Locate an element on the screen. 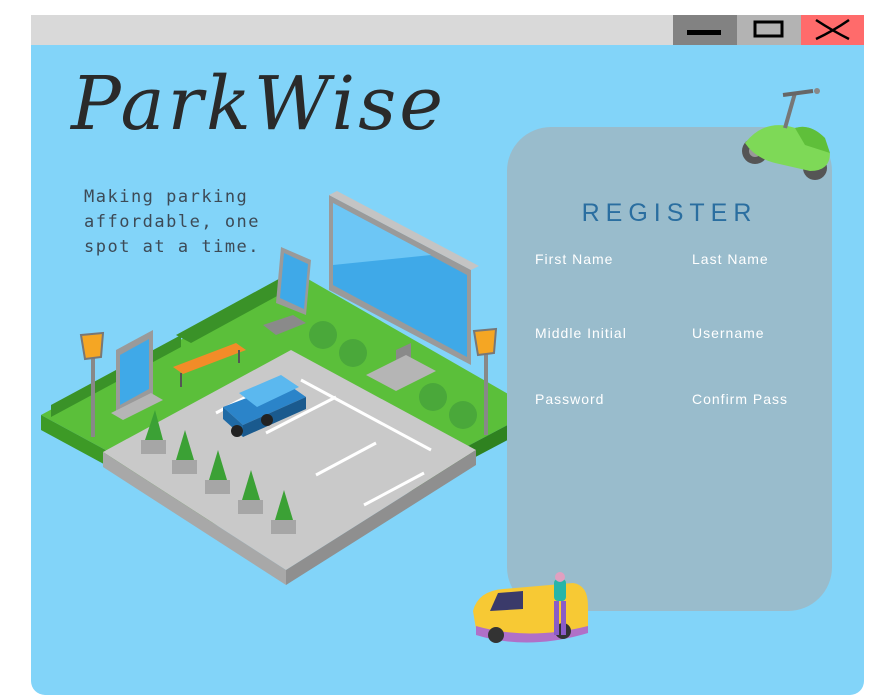 This screenshot has height=695, width=877. close-icon is located at coordinates (832, 29).